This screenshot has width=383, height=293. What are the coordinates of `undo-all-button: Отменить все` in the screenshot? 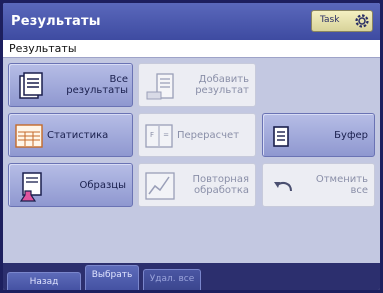 It's located at (318, 185).